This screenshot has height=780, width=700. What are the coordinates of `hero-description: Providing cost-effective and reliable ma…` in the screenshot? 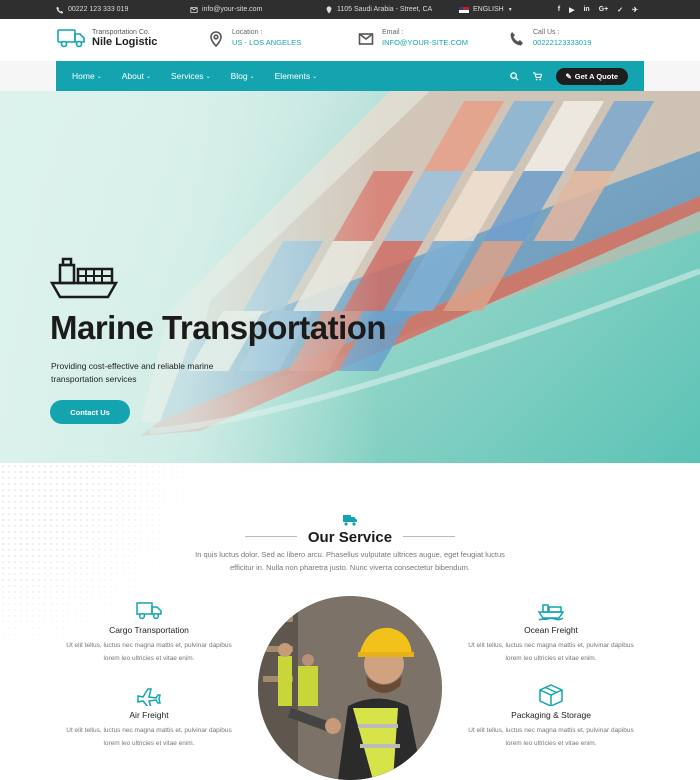 It's located at (132, 372).